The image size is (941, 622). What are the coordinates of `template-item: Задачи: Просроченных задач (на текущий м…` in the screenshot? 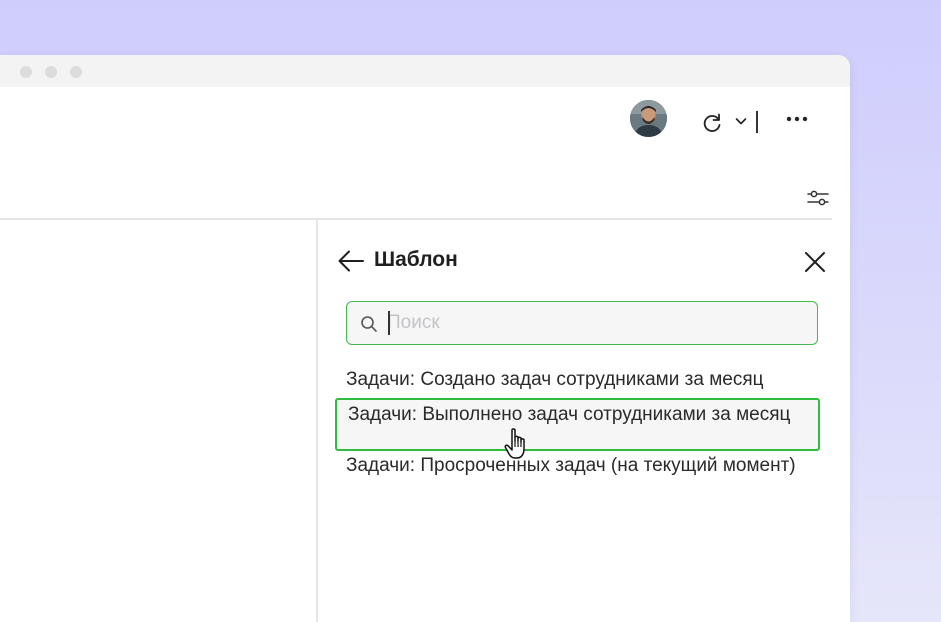 It's located at (581, 465).